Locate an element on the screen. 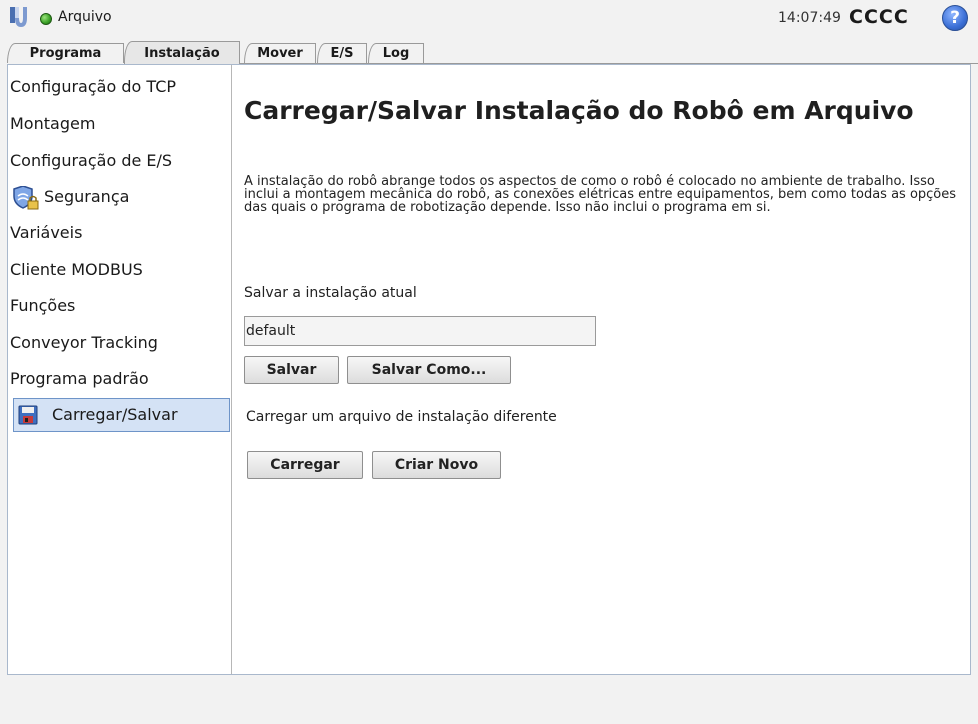 The height and width of the screenshot is (724, 978). tab-mover: Mover is located at coordinates (280, 53).